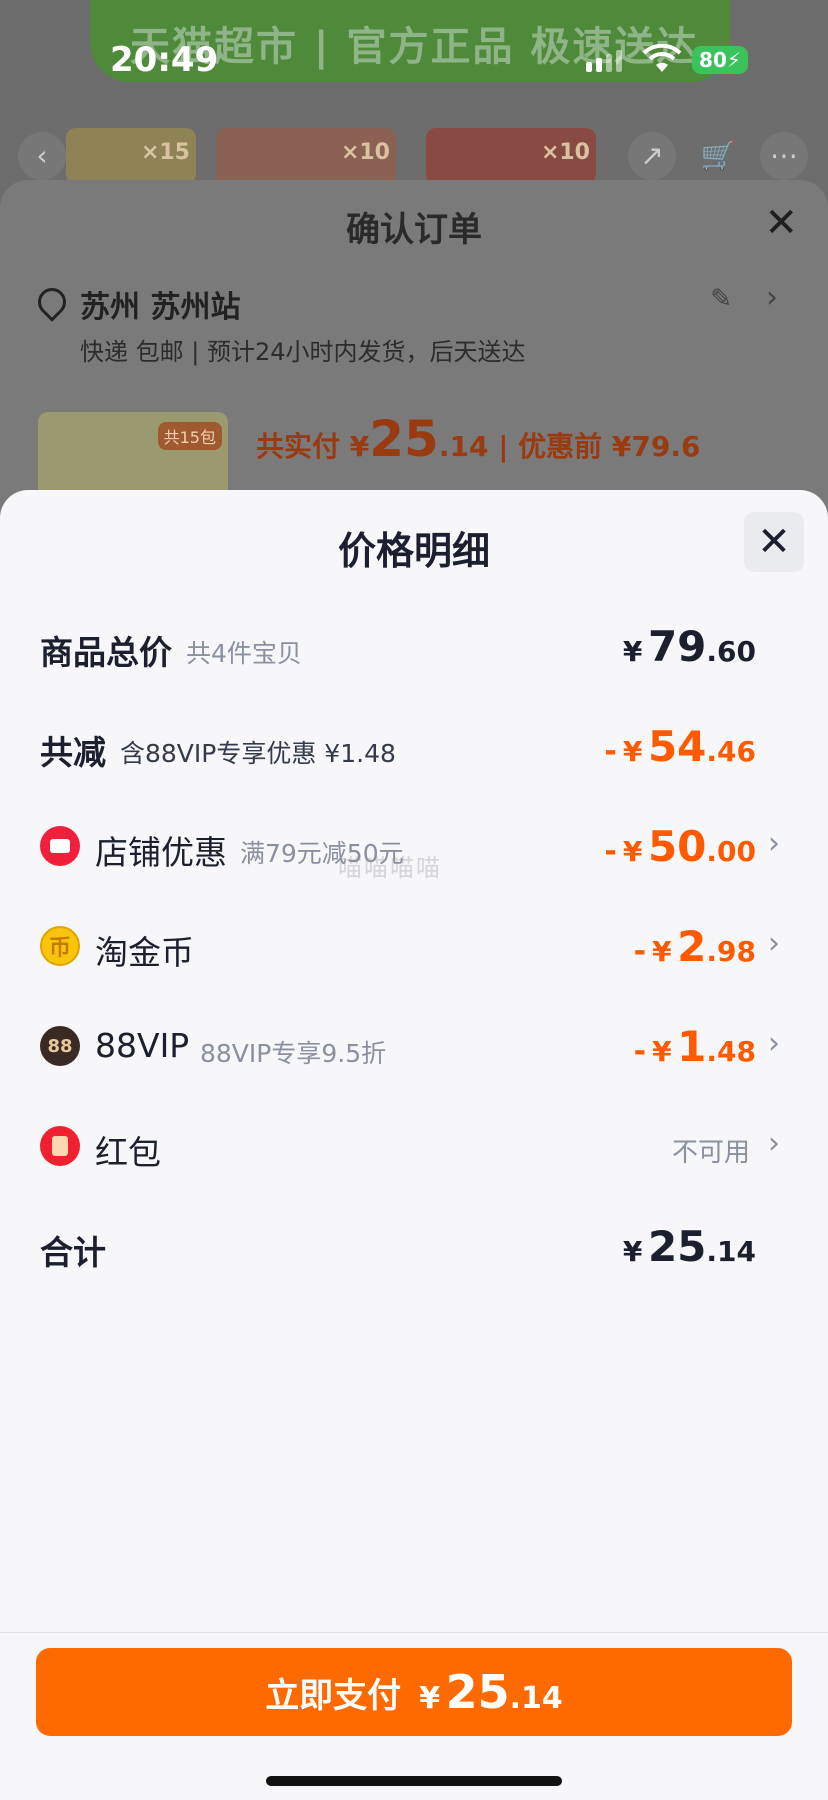  Describe the element at coordinates (414, 230) in the screenshot. I see `order-title: 确认订单` at that location.